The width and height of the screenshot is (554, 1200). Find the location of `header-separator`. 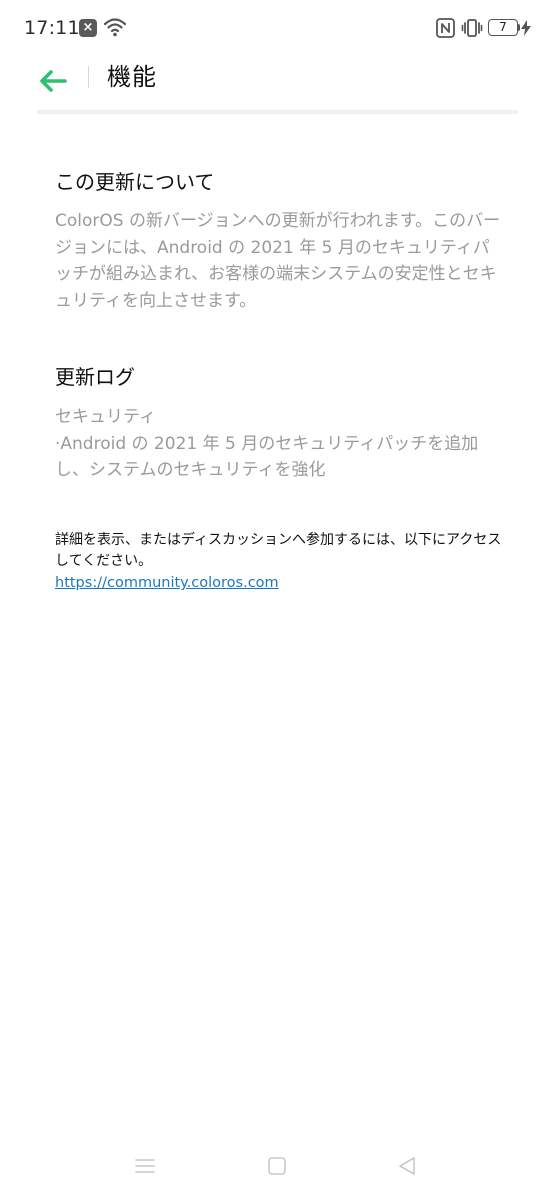

header-separator is located at coordinates (277, 112).